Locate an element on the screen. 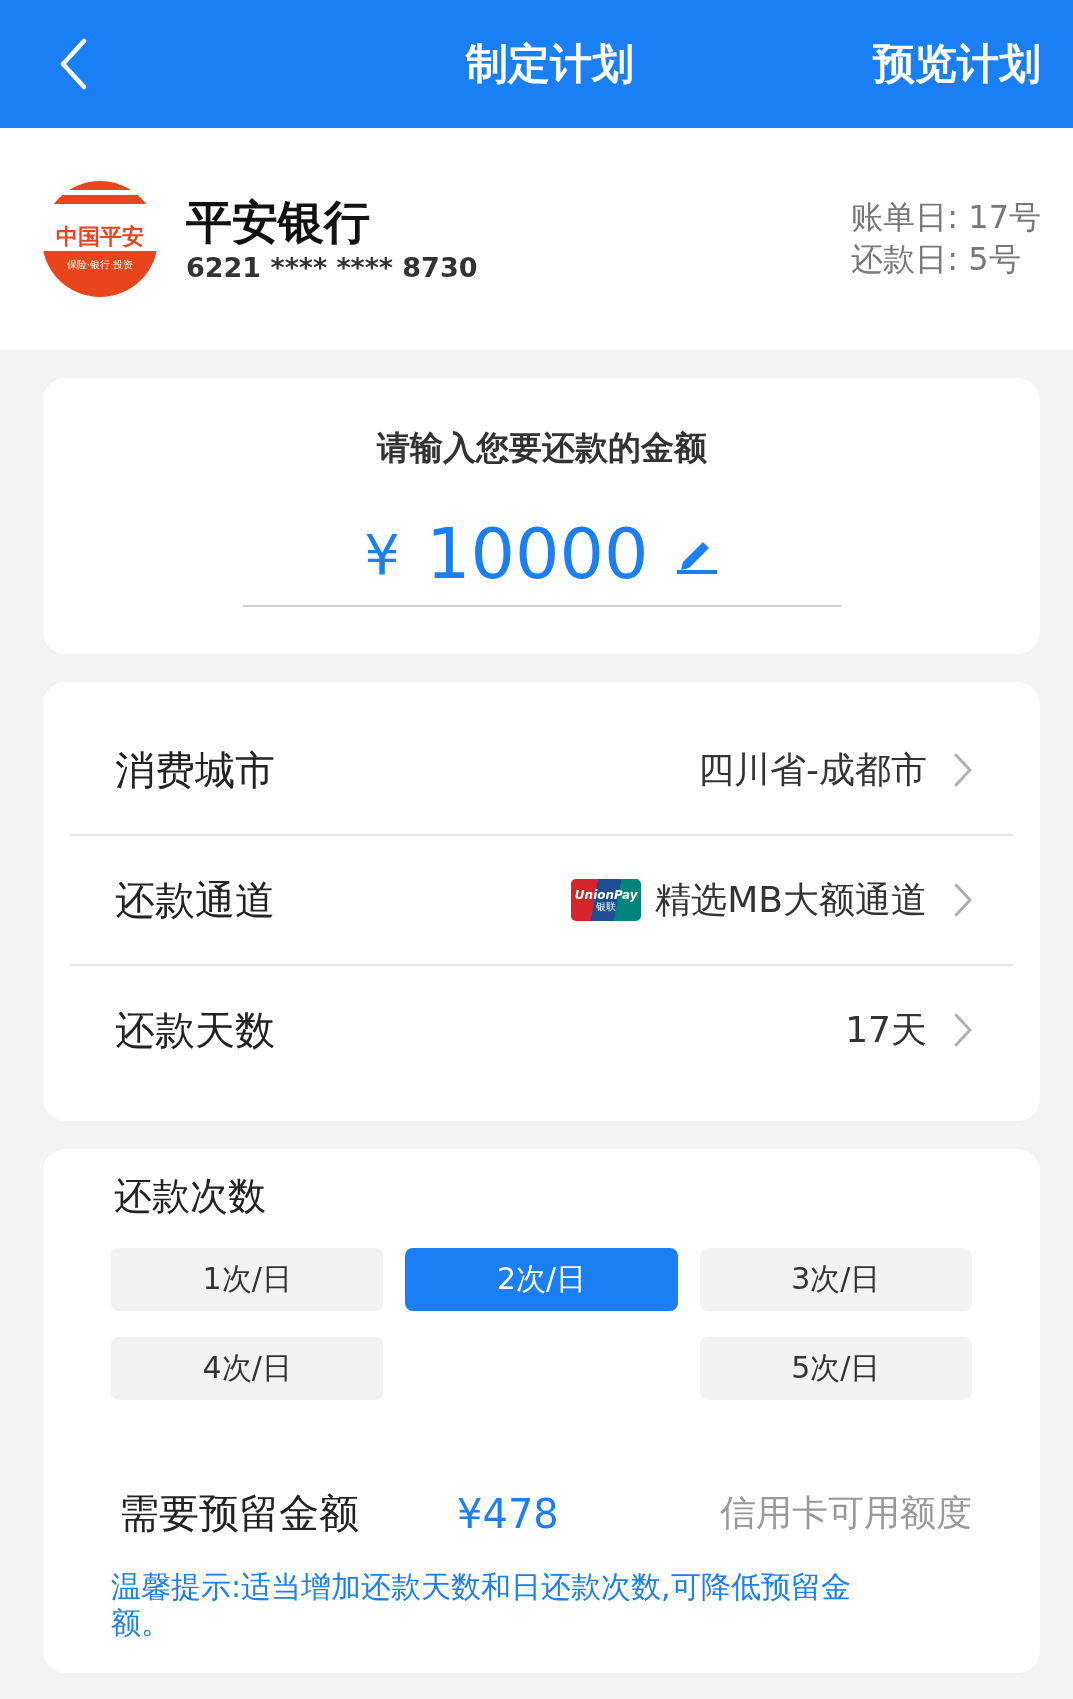 The image size is (1073, 1699). setting-value: 四川省-成都市 is located at coordinates (812, 769).